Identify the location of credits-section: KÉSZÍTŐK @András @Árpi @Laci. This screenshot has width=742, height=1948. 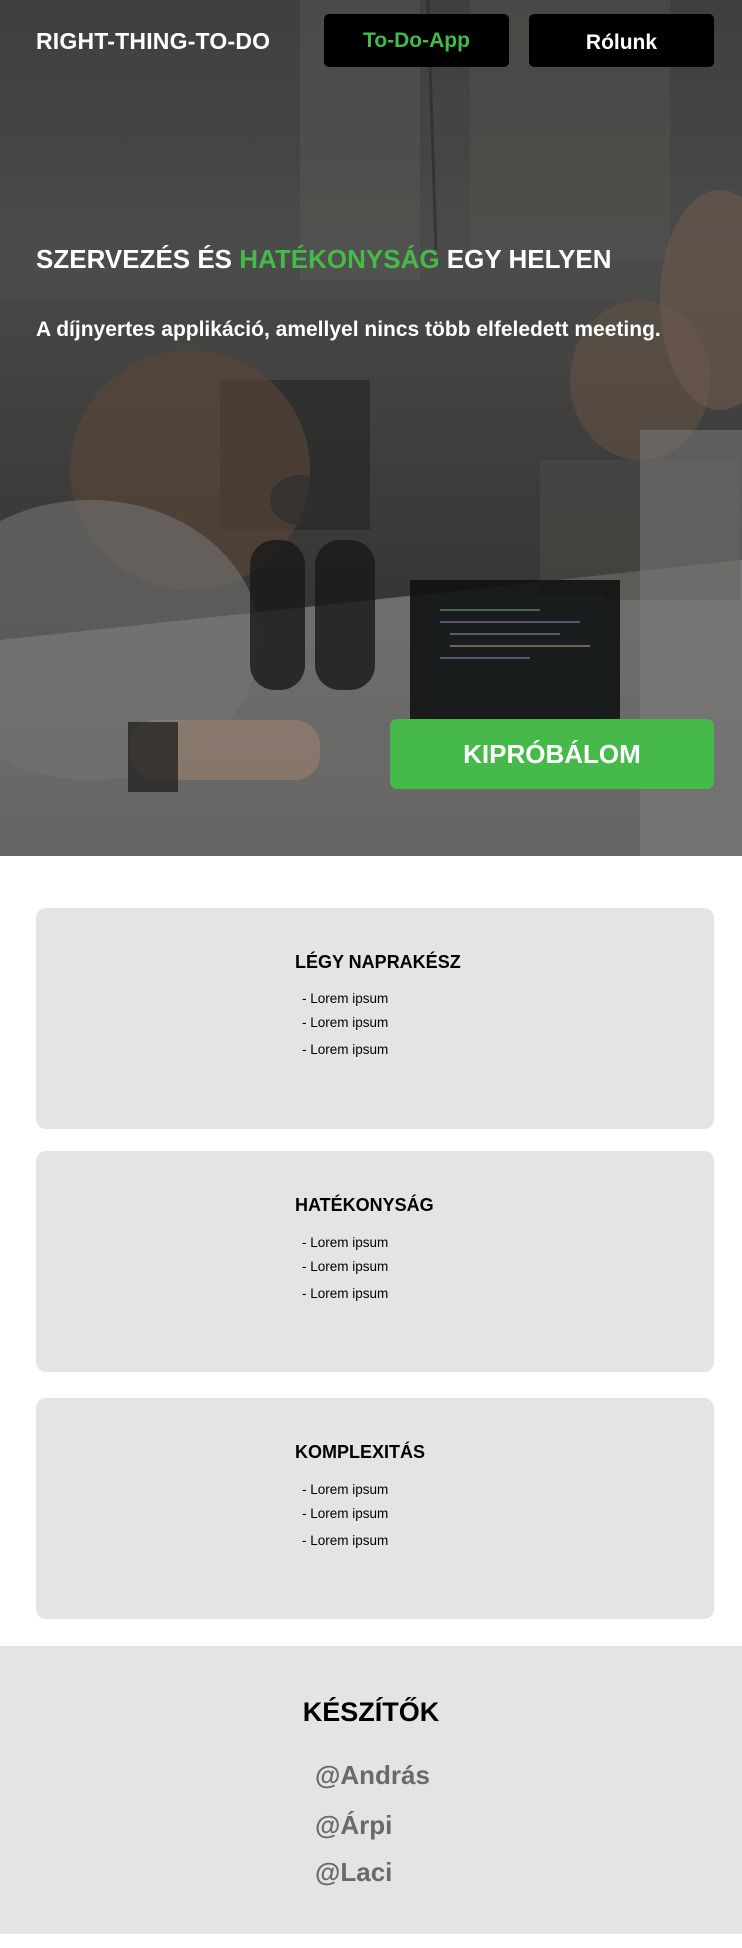
(371, 1790).